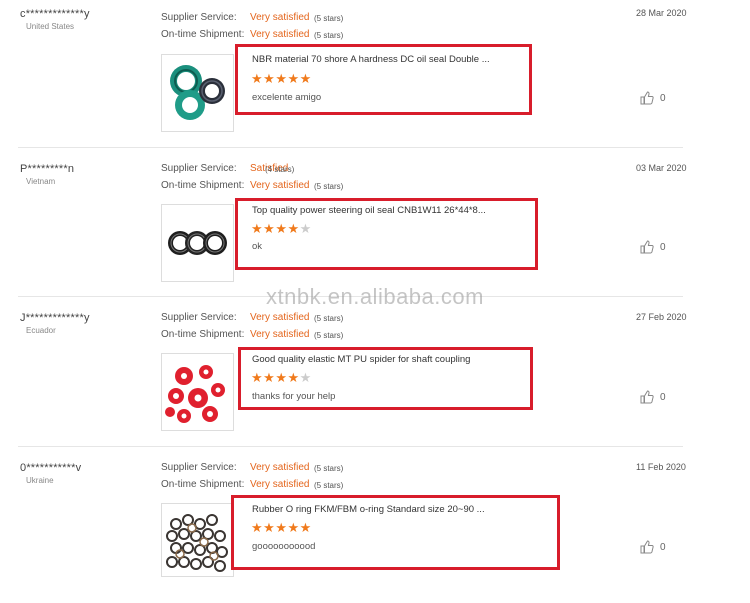  What do you see at coordinates (197, 543) in the screenshot?
I see `o-ring-pile-image` at bounding box center [197, 543].